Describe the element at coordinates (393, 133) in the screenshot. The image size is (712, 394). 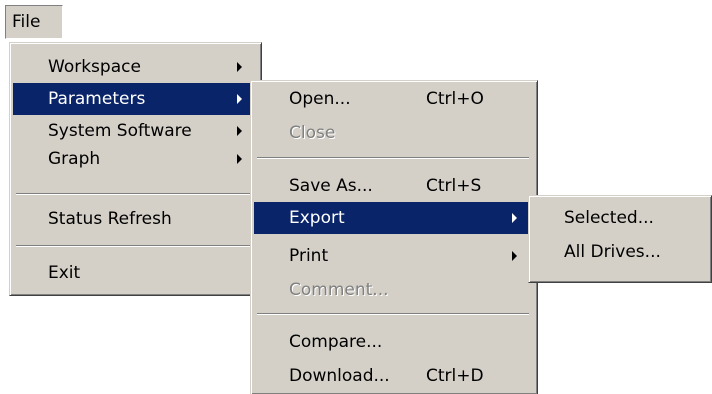
I see `menu-item-close: Close` at that location.